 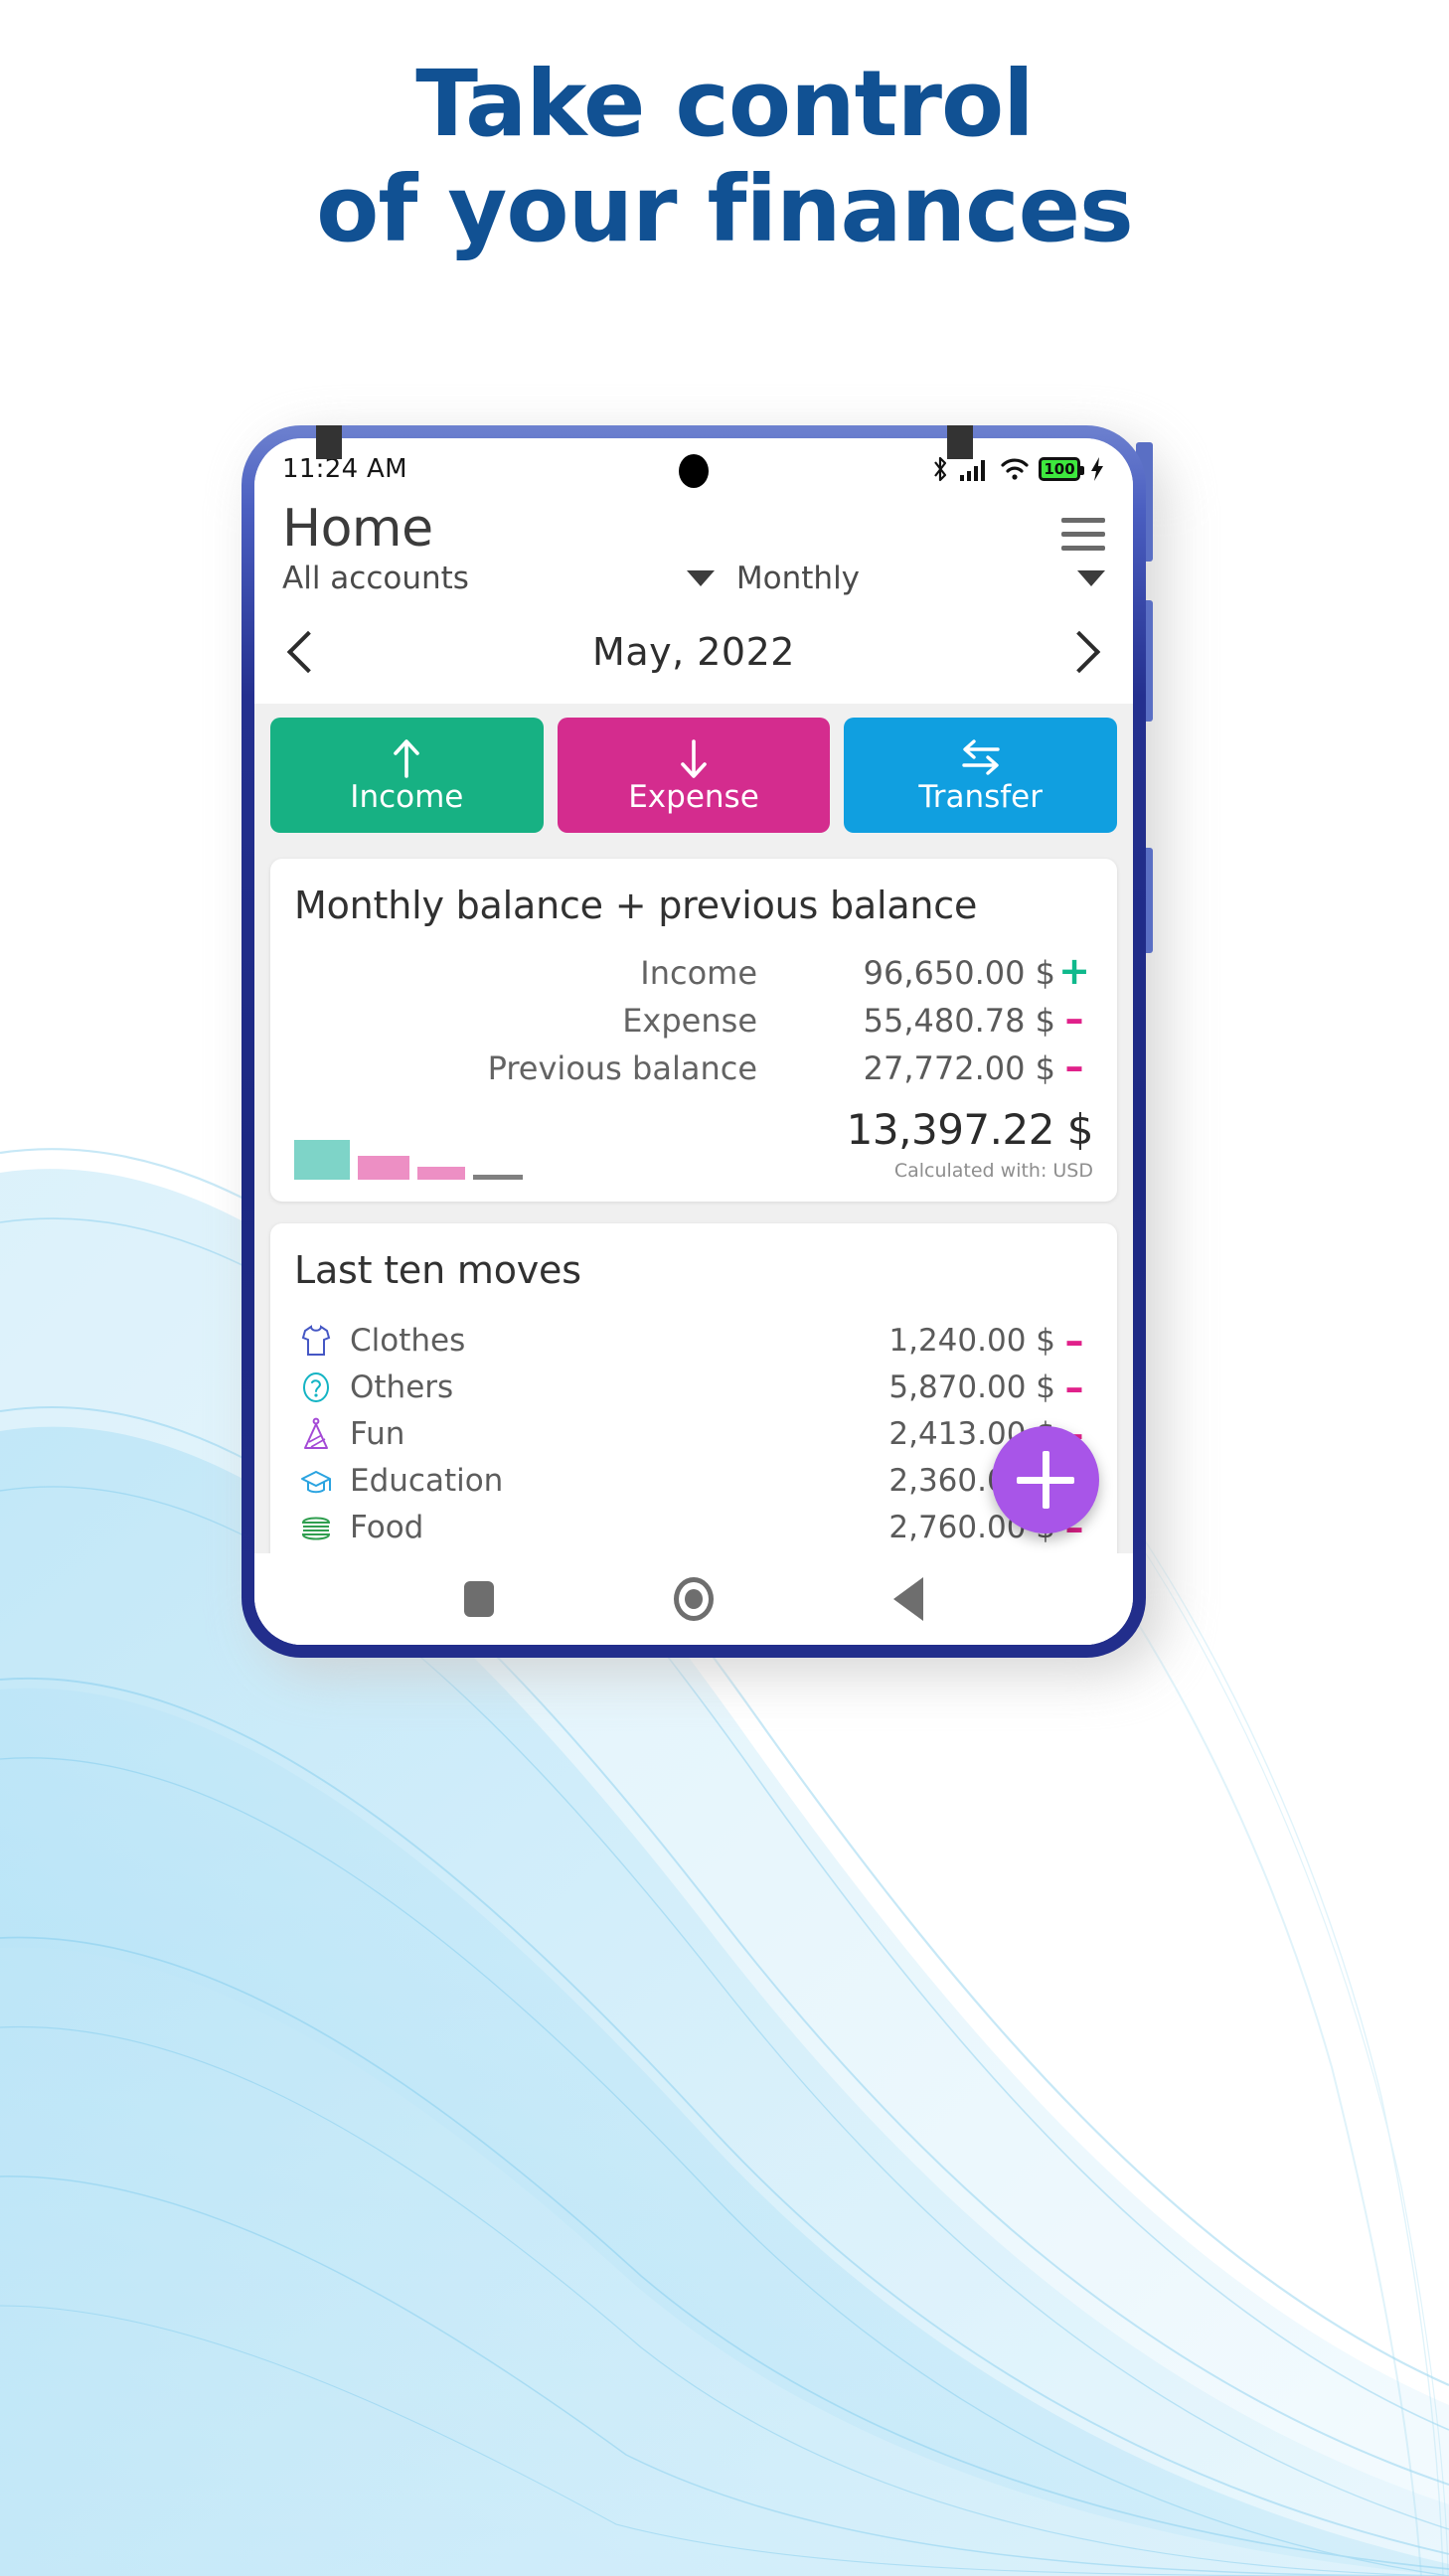 What do you see at coordinates (959, 1067) in the screenshot?
I see `balance-row-amount: 27,772.00 $` at bounding box center [959, 1067].